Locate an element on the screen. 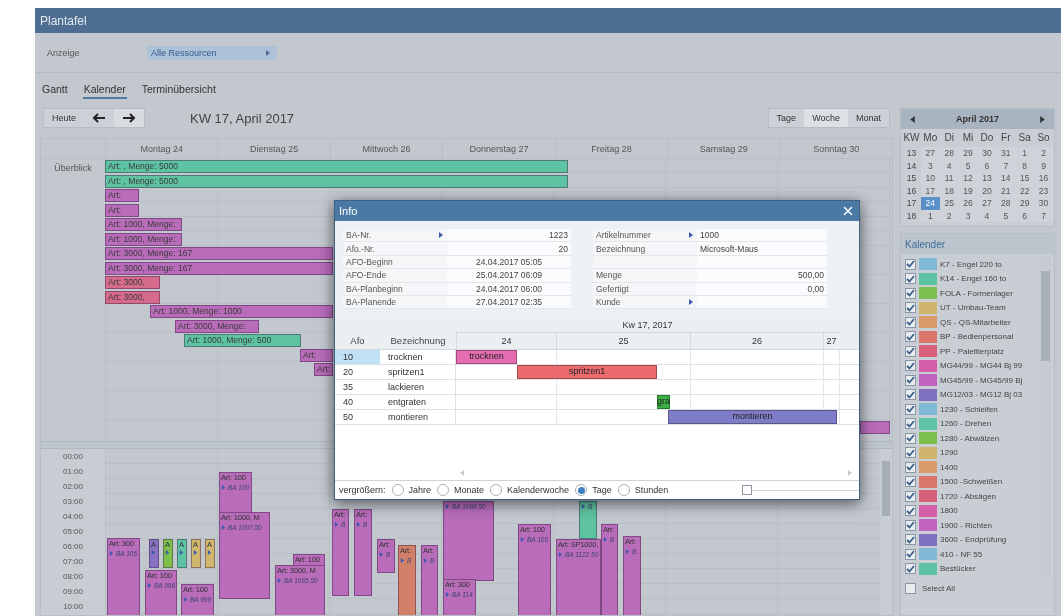 This screenshot has height=616, width=1061. afo-cell: 10 is located at coordinates (357, 357).